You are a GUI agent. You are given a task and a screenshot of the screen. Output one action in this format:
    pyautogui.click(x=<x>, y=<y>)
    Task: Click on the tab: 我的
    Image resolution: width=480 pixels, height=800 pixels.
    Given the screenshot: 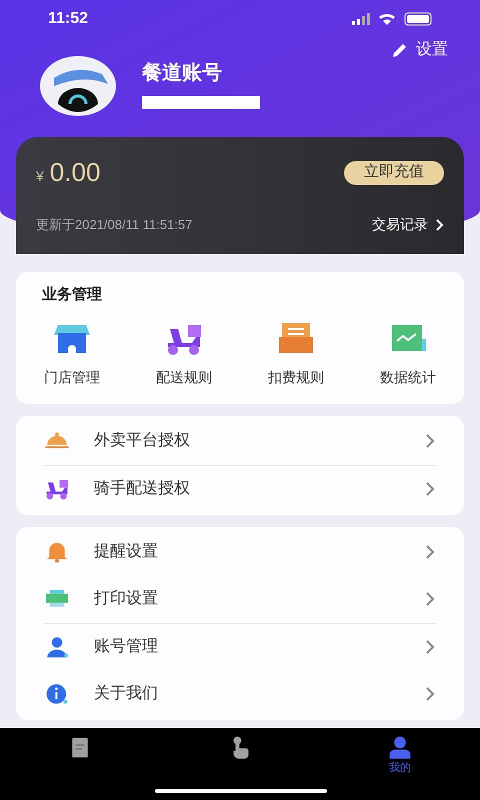 What is the action you would take?
    pyautogui.click(x=400, y=764)
    